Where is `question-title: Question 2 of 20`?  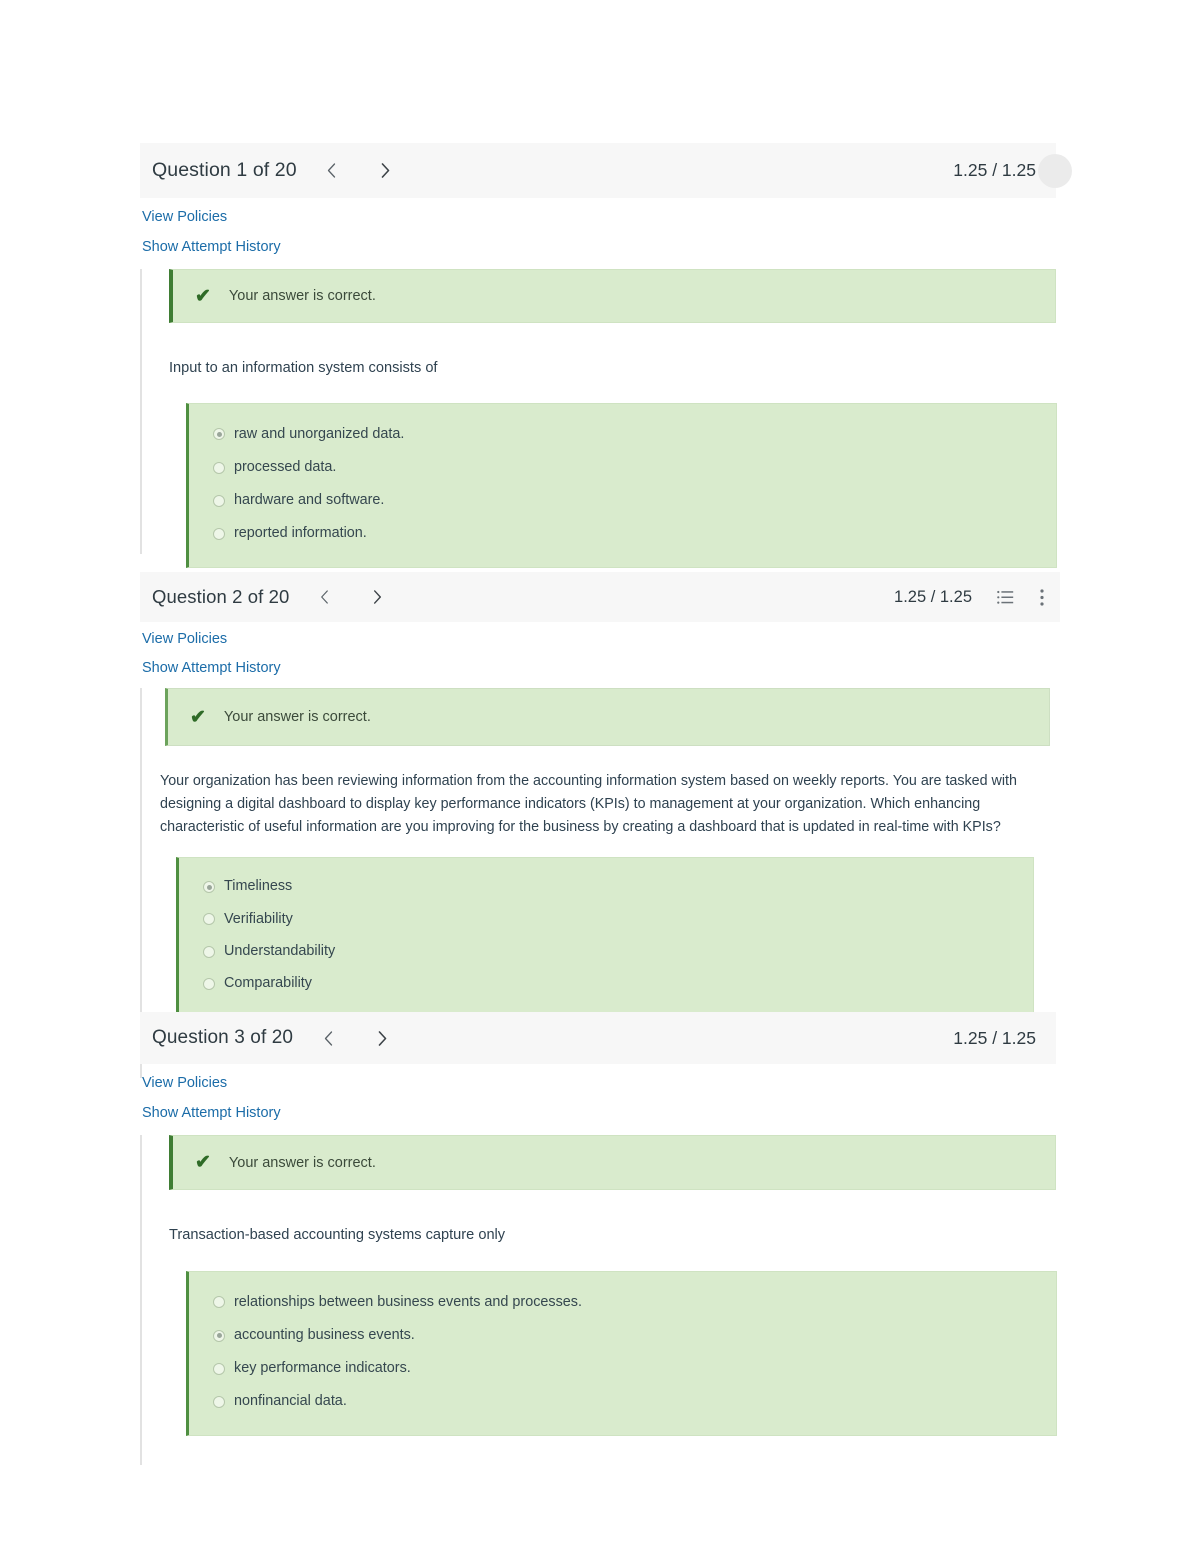
question-title: Question 2 of 20 is located at coordinates (221, 596).